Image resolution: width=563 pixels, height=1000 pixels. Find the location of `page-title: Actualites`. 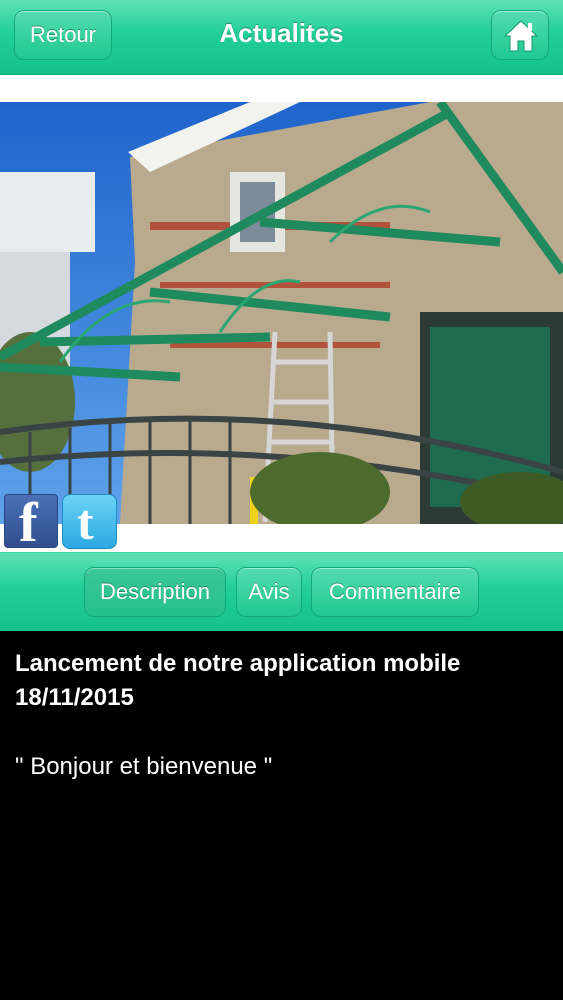

page-title: Actualites is located at coordinates (281, 33).